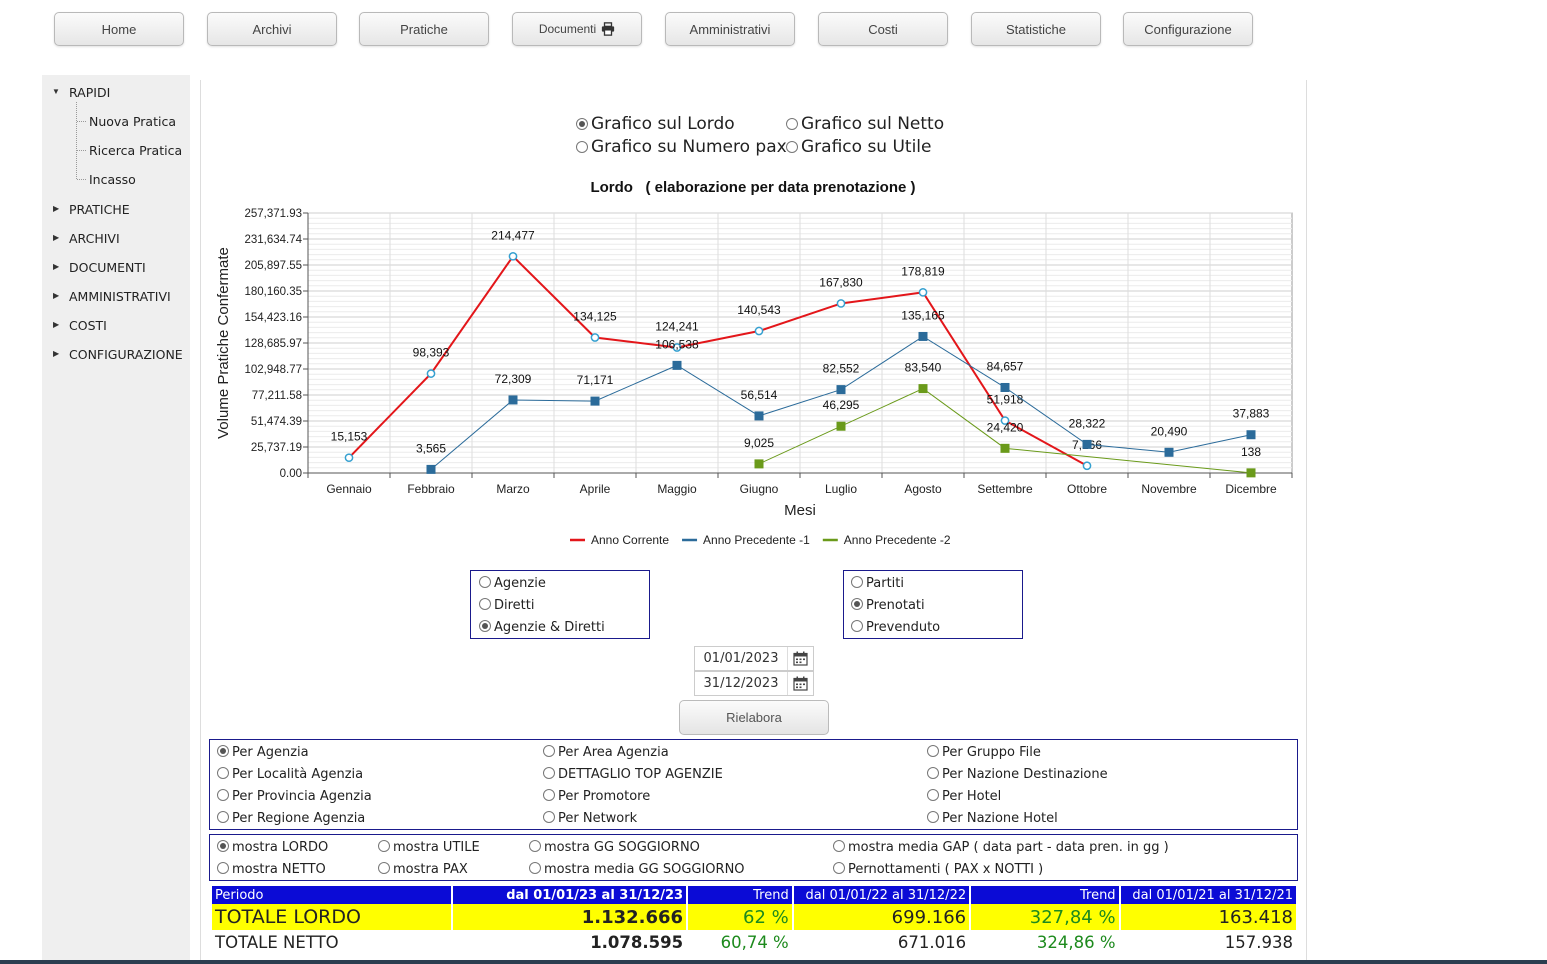  What do you see at coordinates (841, 489) in the screenshot?
I see `x-tick-label: Luglio` at bounding box center [841, 489].